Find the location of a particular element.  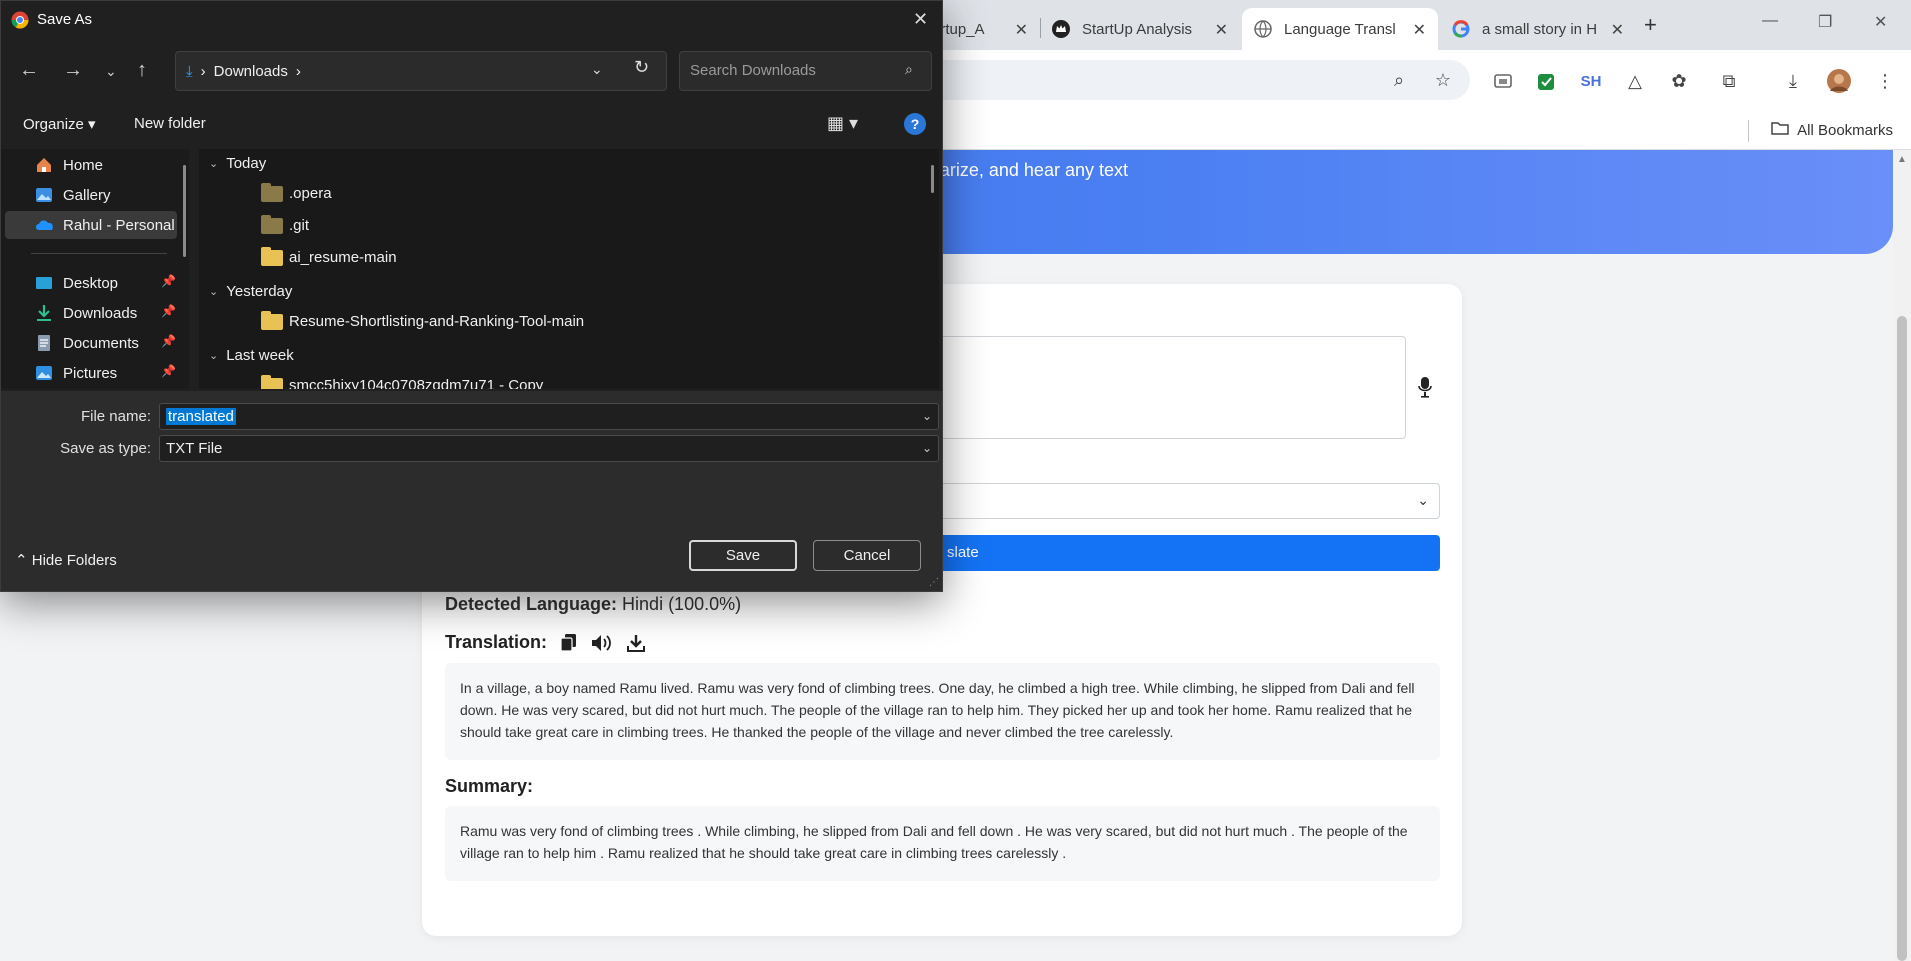

savetype-select: TXT File ⌄ is located at coordinates (549, 448).